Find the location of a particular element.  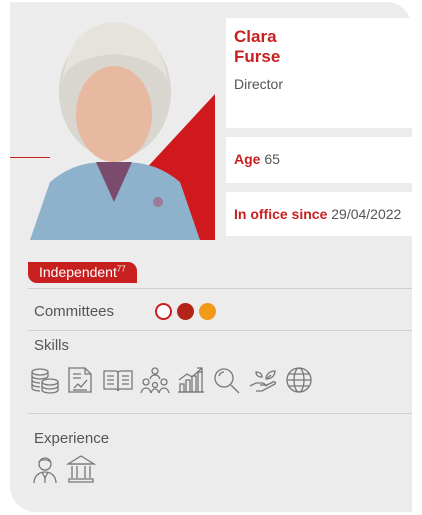

coins-icon is located at coordinates (45, 381).